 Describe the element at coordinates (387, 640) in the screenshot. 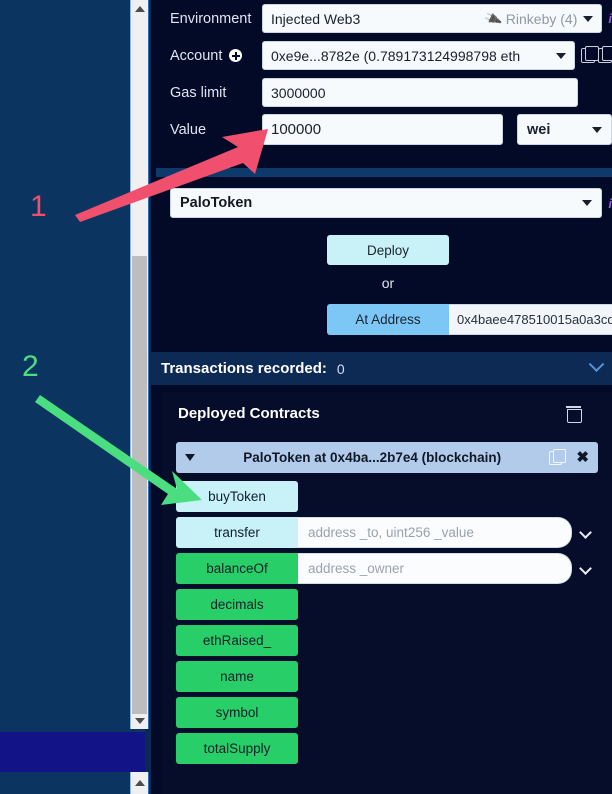

I see `function-row: ethRaised_` at that location.